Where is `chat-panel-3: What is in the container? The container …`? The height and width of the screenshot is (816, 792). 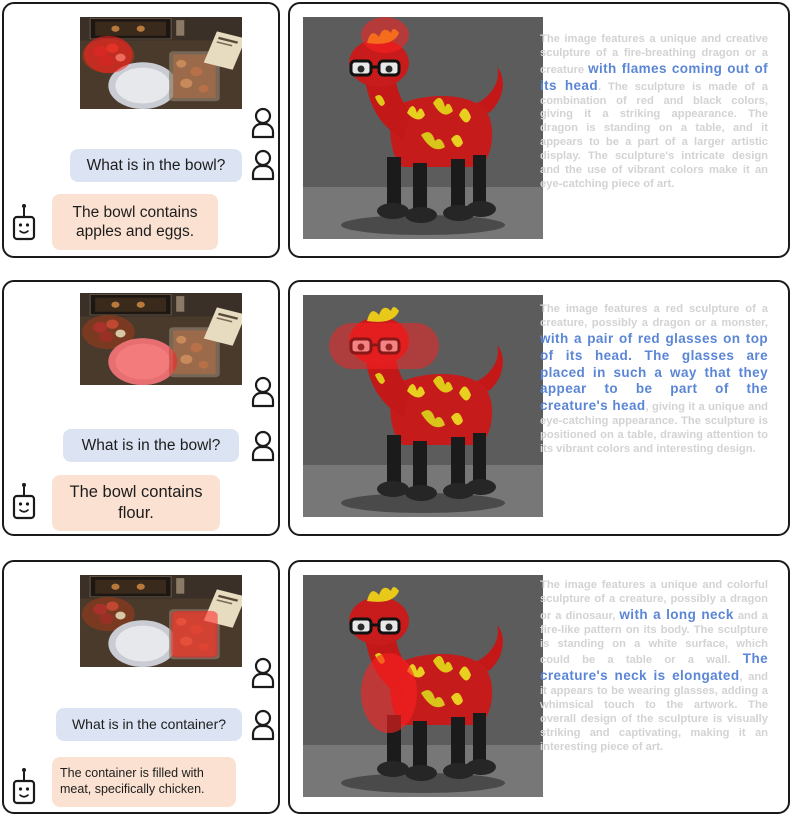
chat-panel-3: What is in the container? The container … is located at coordinates (141, 687).